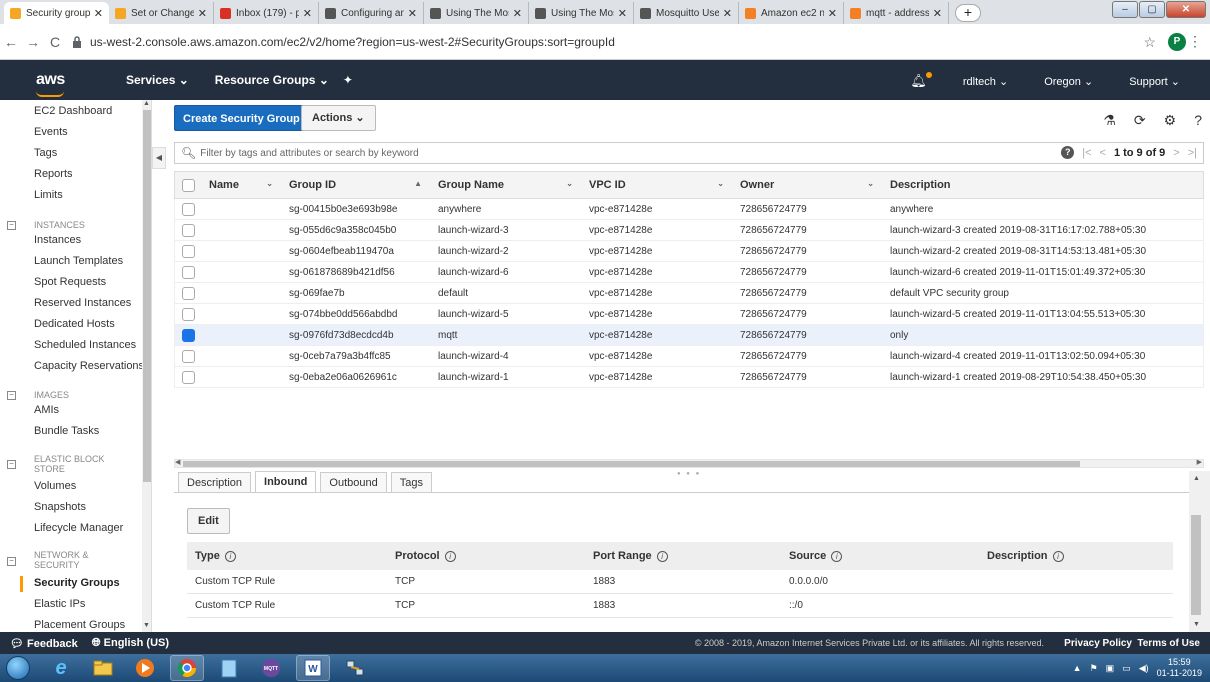  What do you see at coordinates (921, 80) in the screenshot?
I see `bell-icon: 🔔︎` at bounding box center [921, 80].